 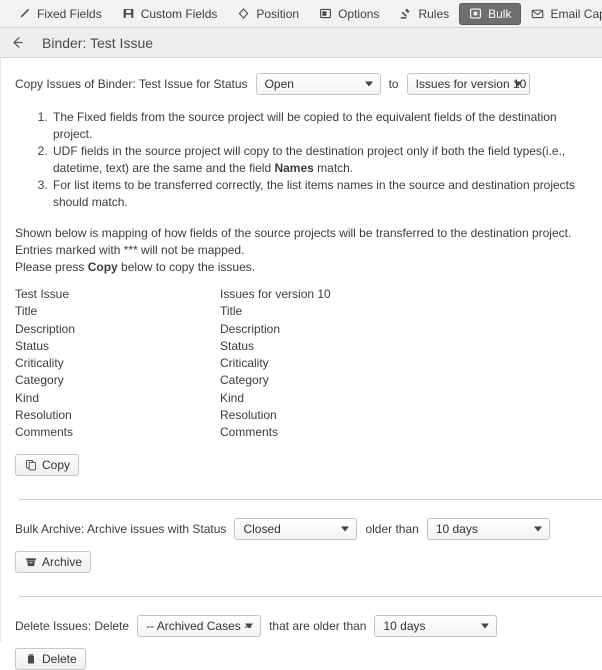 I want to click on mapping-destination-cell: Criticality, so click(x=244, y=363).